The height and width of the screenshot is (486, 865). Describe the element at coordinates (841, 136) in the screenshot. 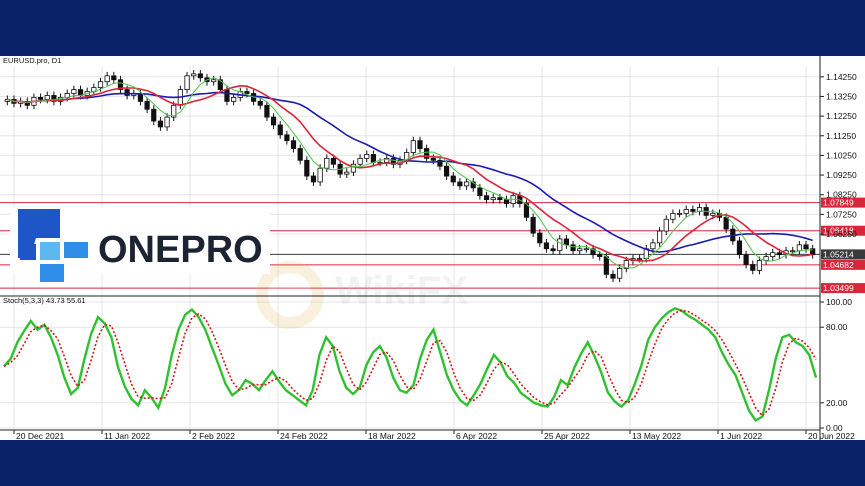

I see `y-tick-label: 1.11250` at that location.